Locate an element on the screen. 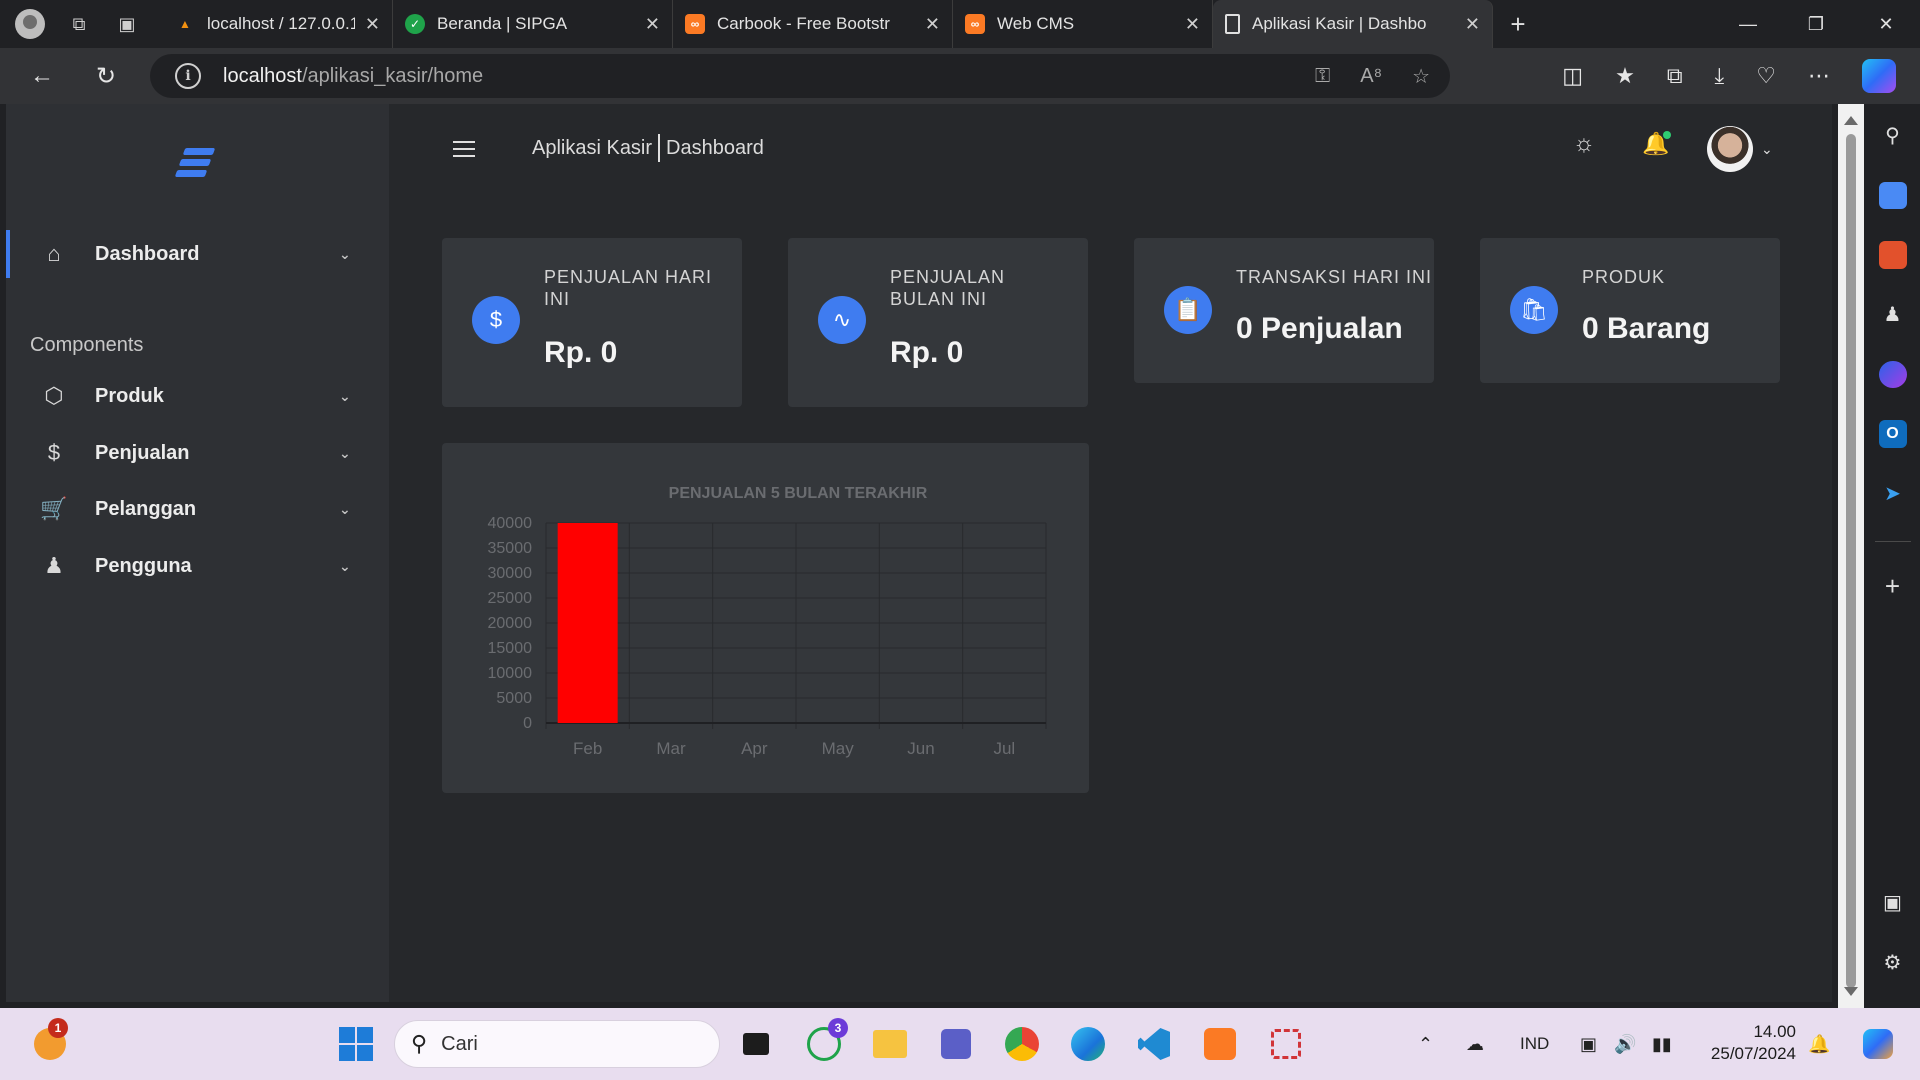 This screenshot has width=1920, height=1080. volume-icon: 🔊 is located at coordinates (1625, 1044).